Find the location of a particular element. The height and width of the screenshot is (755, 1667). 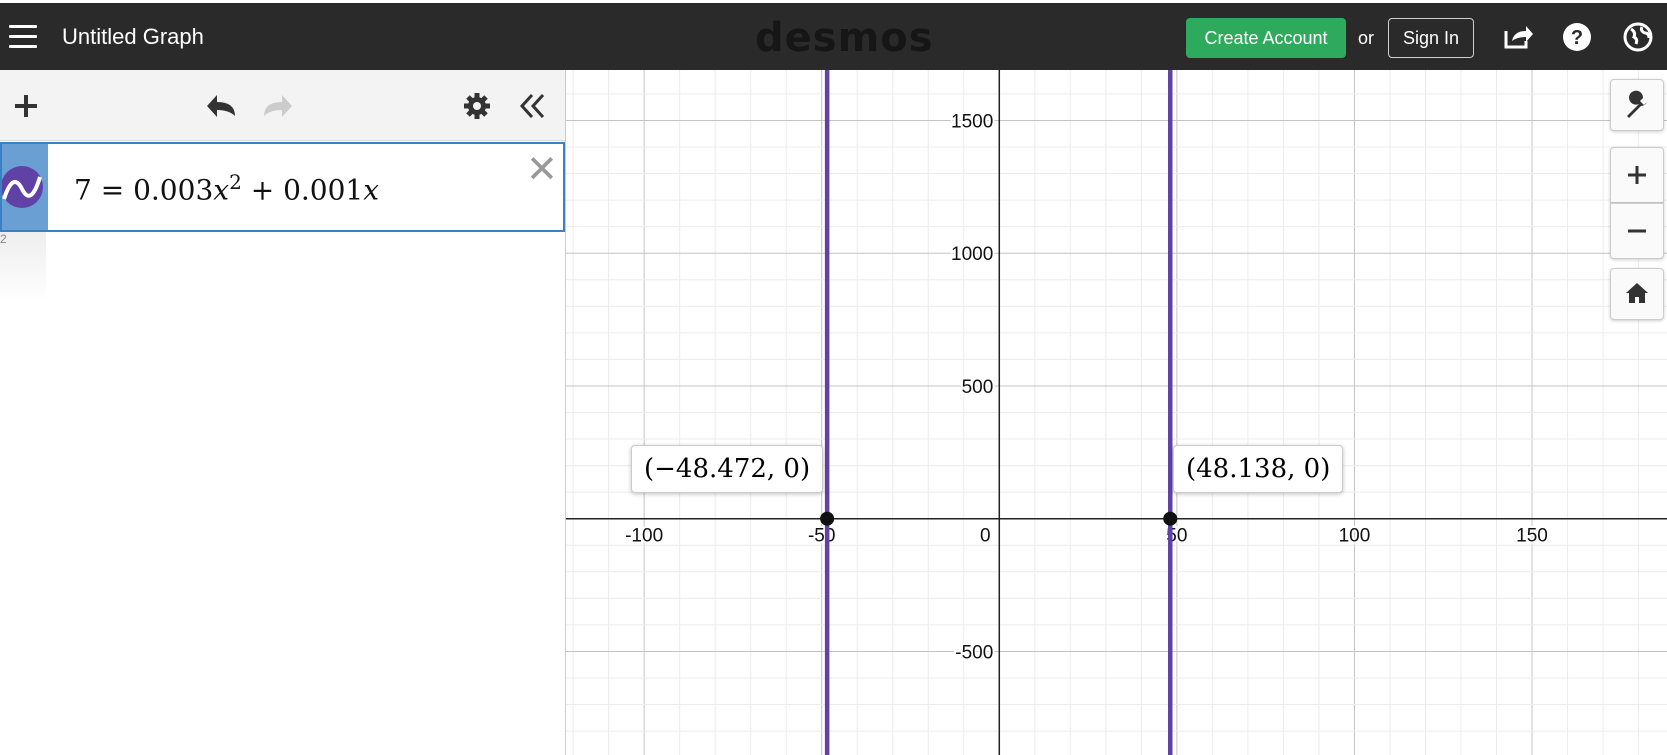

expression-index: 2 is located at coordinates (3, 239).